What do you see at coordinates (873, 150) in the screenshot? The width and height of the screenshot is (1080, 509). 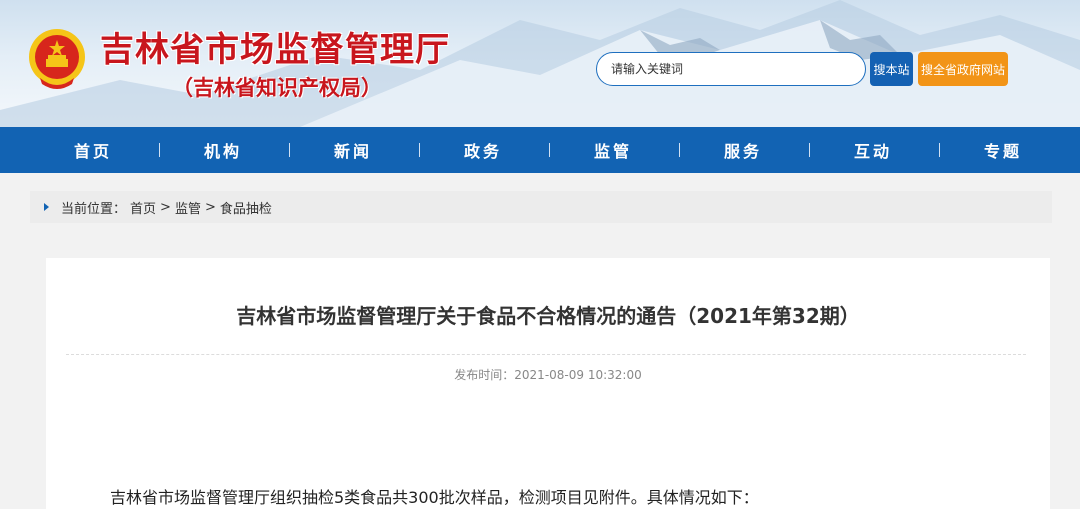 I see `nav-item-interaction: 互动` at bounding box center [873, 150].